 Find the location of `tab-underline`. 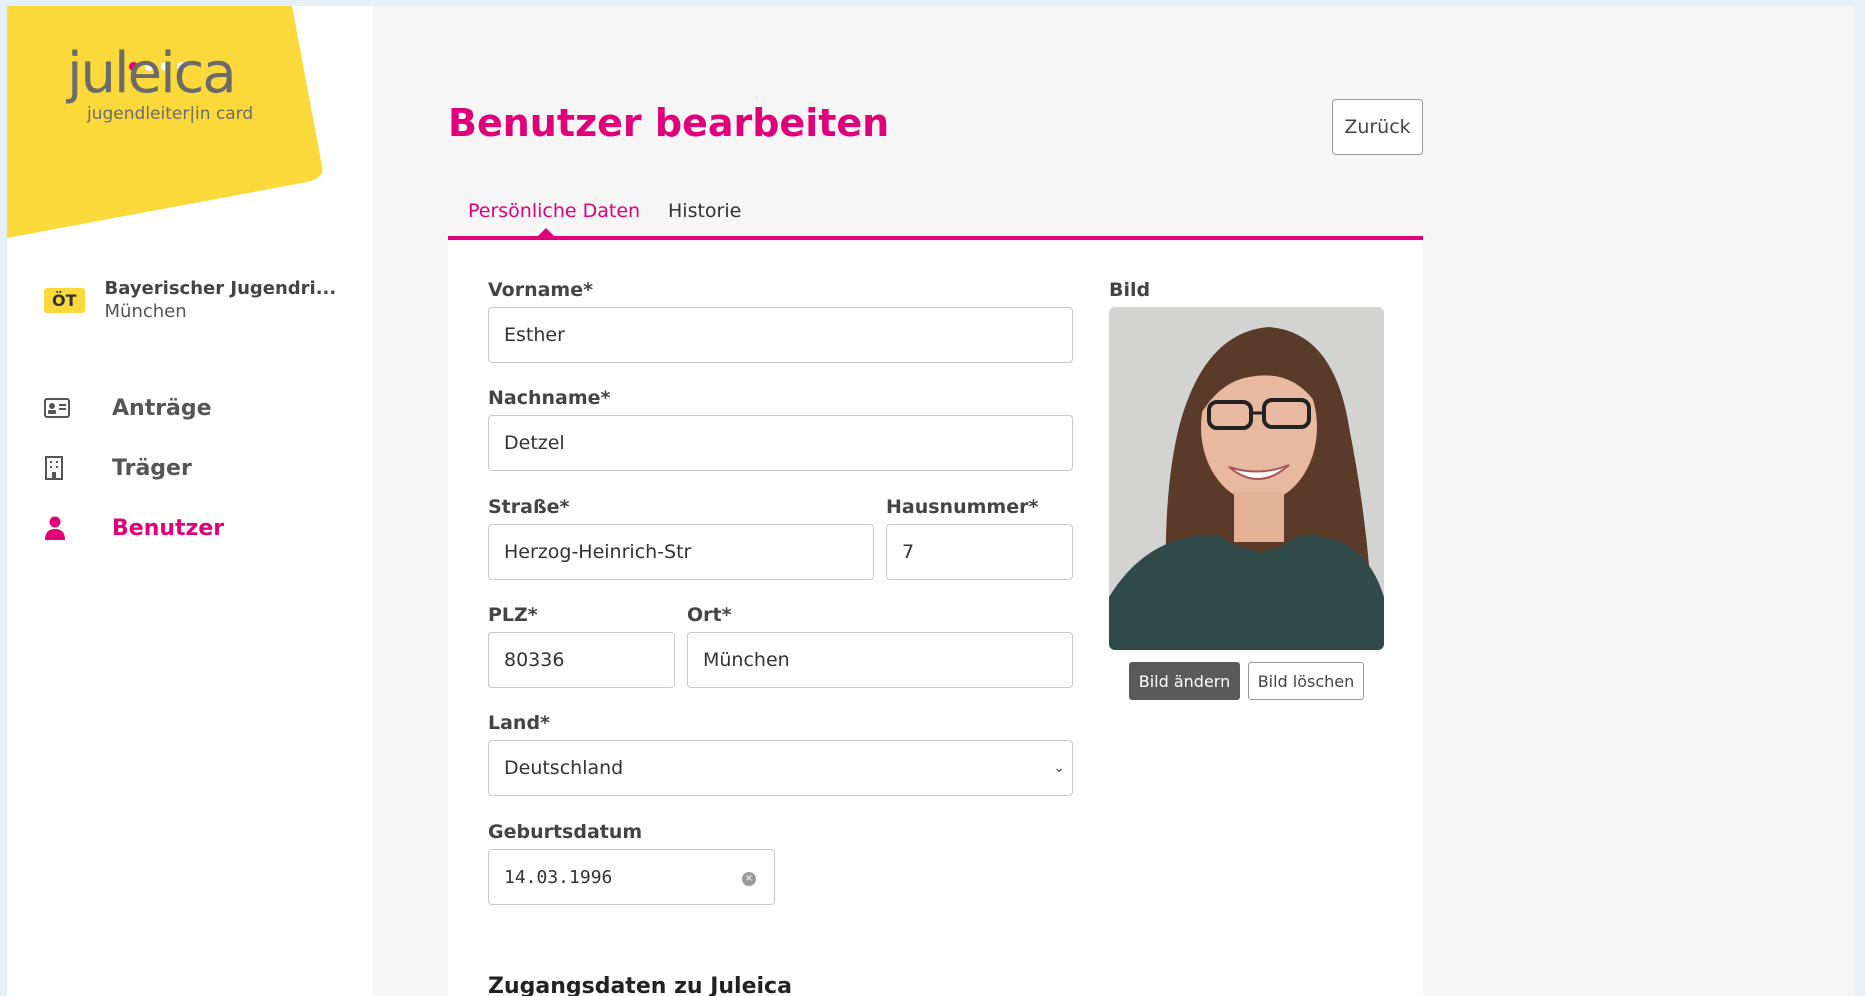

tab-underline is located at coordinates (935, 238).